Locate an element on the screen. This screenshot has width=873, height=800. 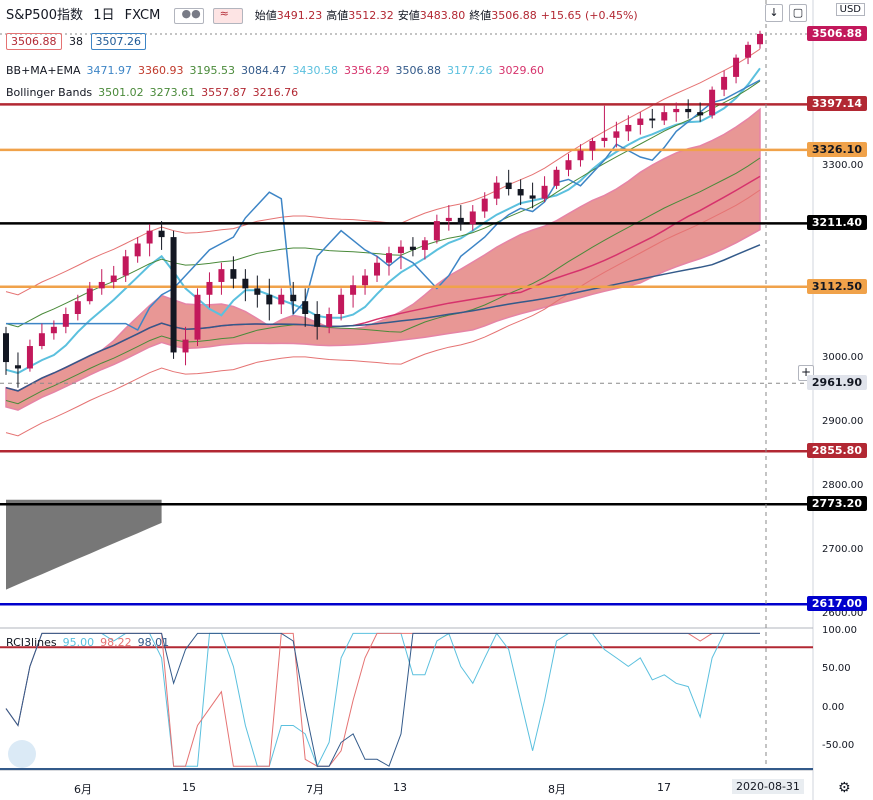
indicator-value: 3356.29 is located at coordinates (367, 70).